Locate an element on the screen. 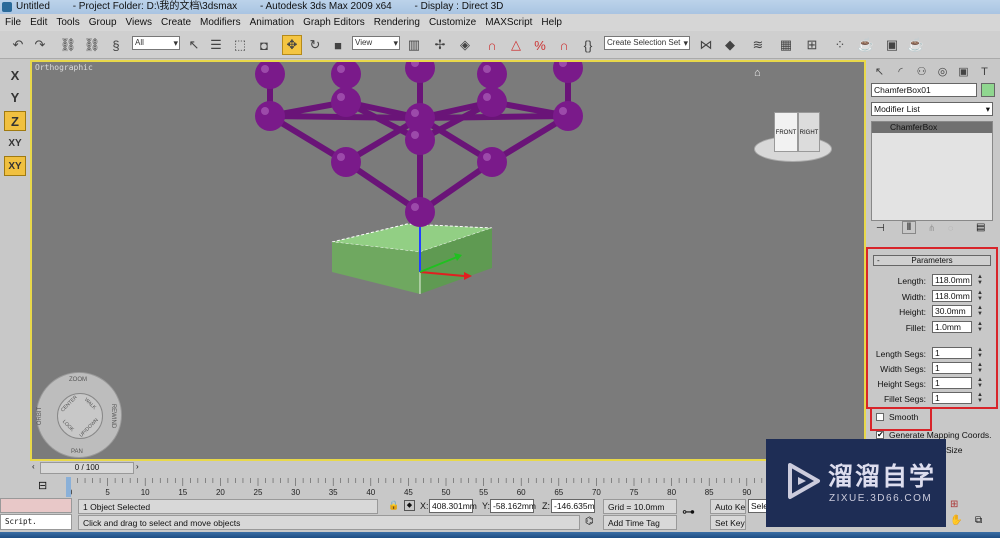 This screenshot has width=1000, height=538. menu-group: Group is located at coordinates (103, 22).